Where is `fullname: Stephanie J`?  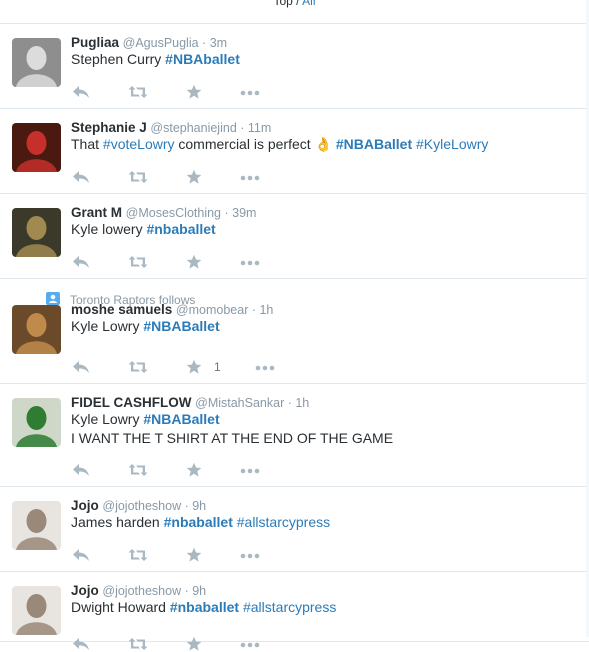
fullname: Stephanie J is located at coordinates (109, 127).